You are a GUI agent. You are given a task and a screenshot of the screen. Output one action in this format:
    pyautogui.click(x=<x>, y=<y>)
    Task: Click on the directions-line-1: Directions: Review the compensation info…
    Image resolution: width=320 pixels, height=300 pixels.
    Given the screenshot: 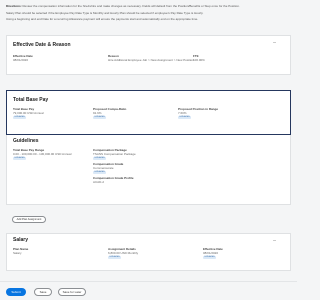 What is the action you would take?
    pyautogui.click(x=148, y=6)
    